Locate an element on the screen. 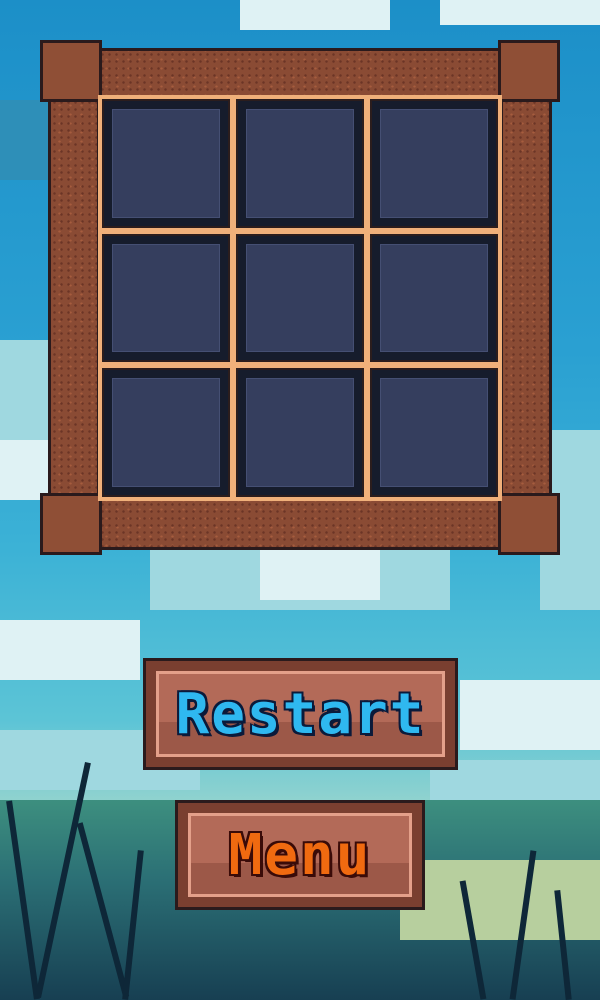  restart-button: Restart is located at coordinates (300, 714).